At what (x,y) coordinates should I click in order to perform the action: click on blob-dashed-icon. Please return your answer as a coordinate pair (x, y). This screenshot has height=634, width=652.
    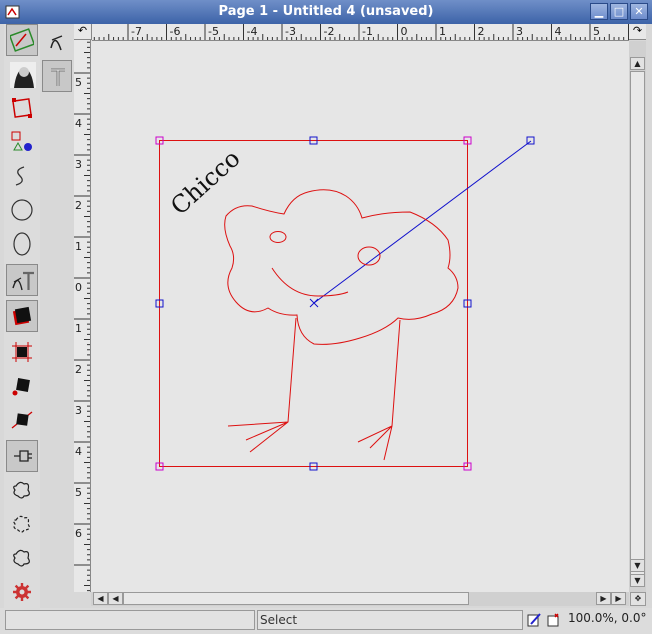
    Looking at the image, I should click on (21, 524).